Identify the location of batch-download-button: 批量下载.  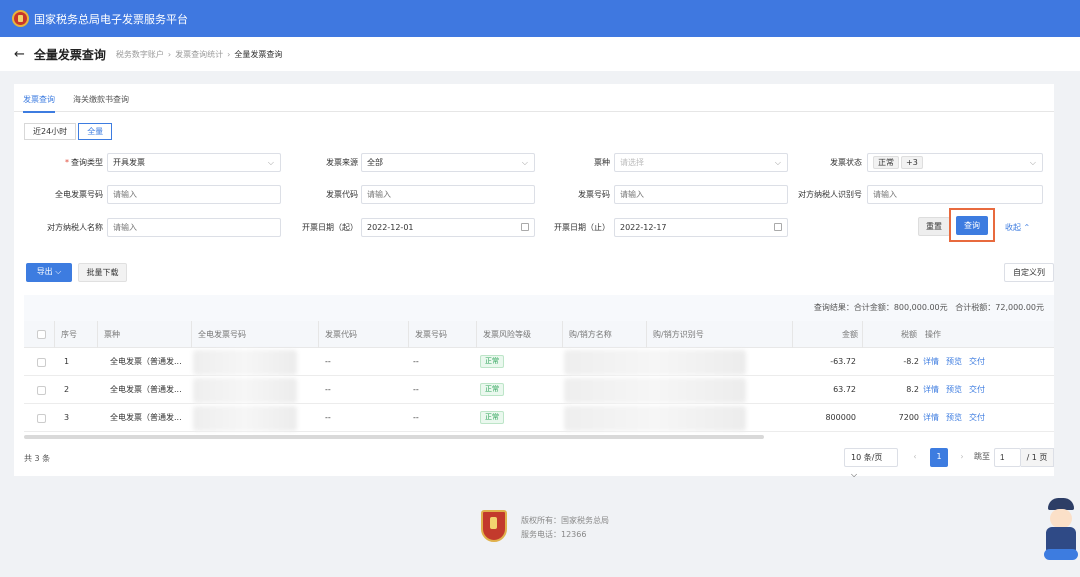
(102, 272).